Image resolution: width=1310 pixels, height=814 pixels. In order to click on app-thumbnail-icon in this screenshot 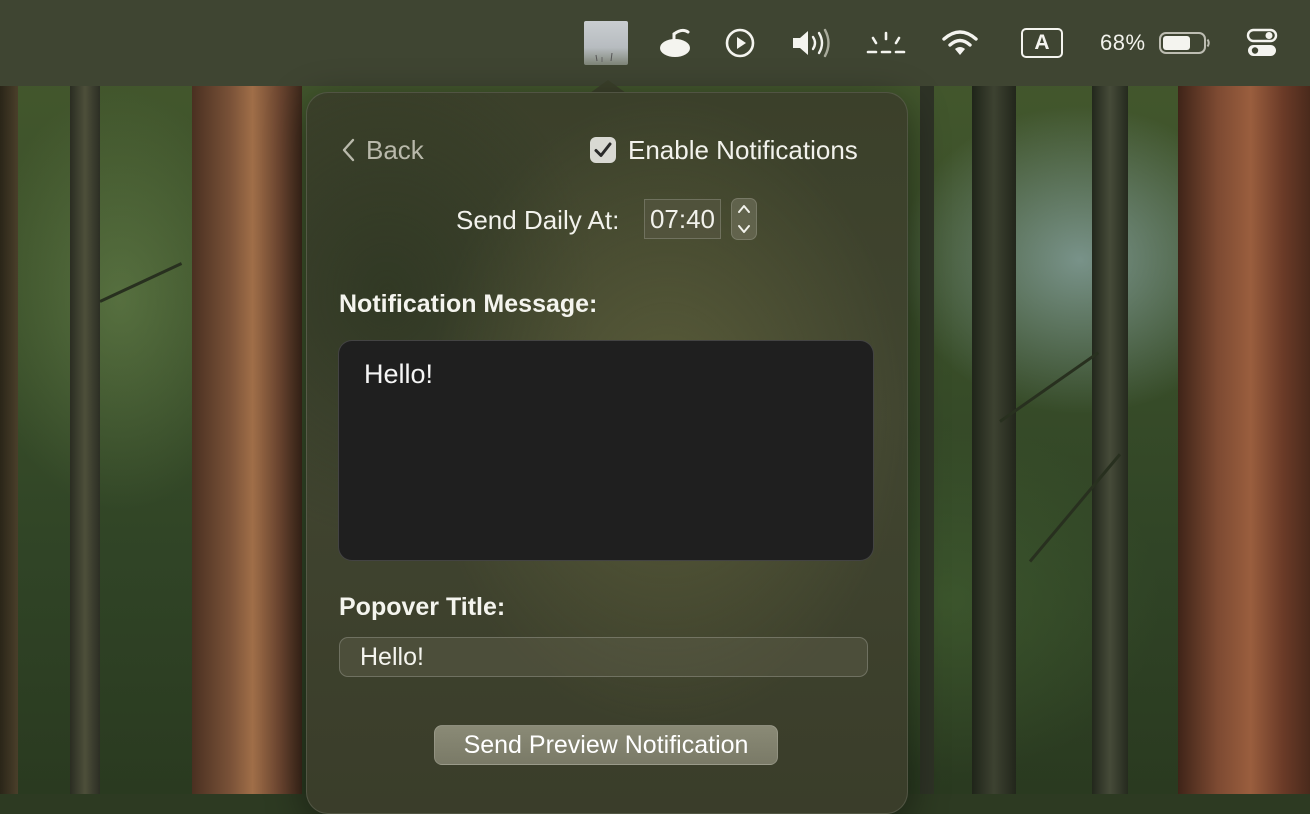, I will do `click(606, 43)`.